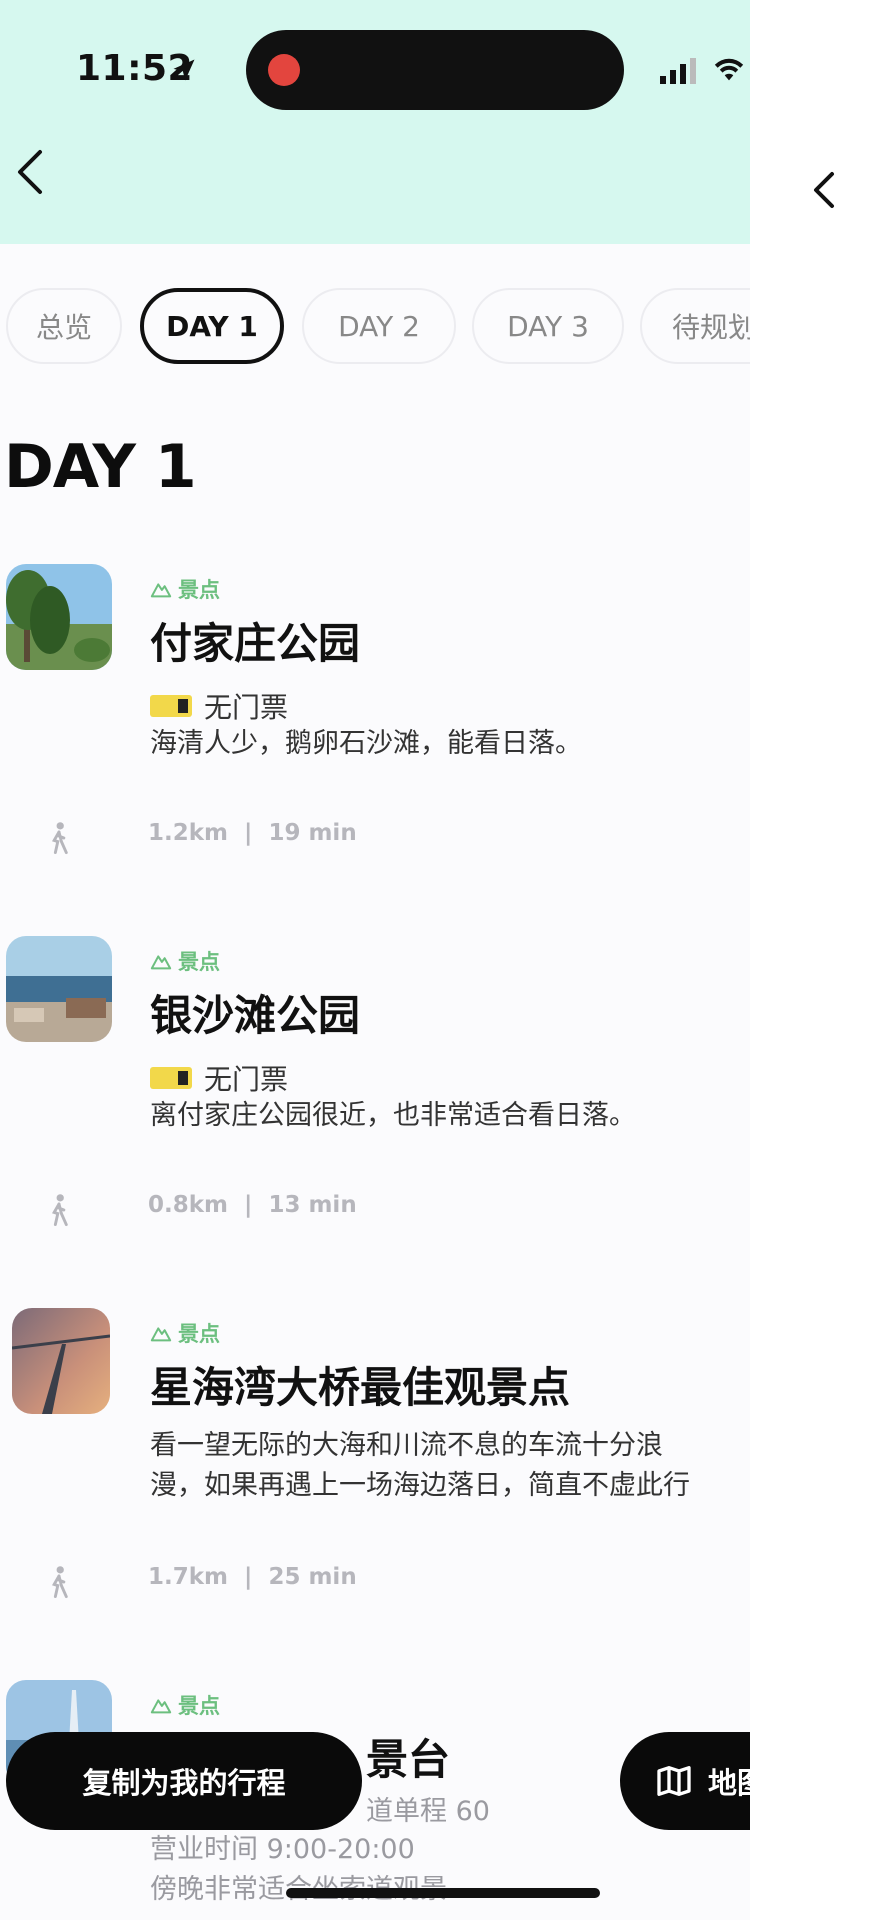 This screenshot has height=1920, width=884. Describe the element at coordinates (548, 326) in the screenshot. I see `tab-day-3: DAY 3` at that location.